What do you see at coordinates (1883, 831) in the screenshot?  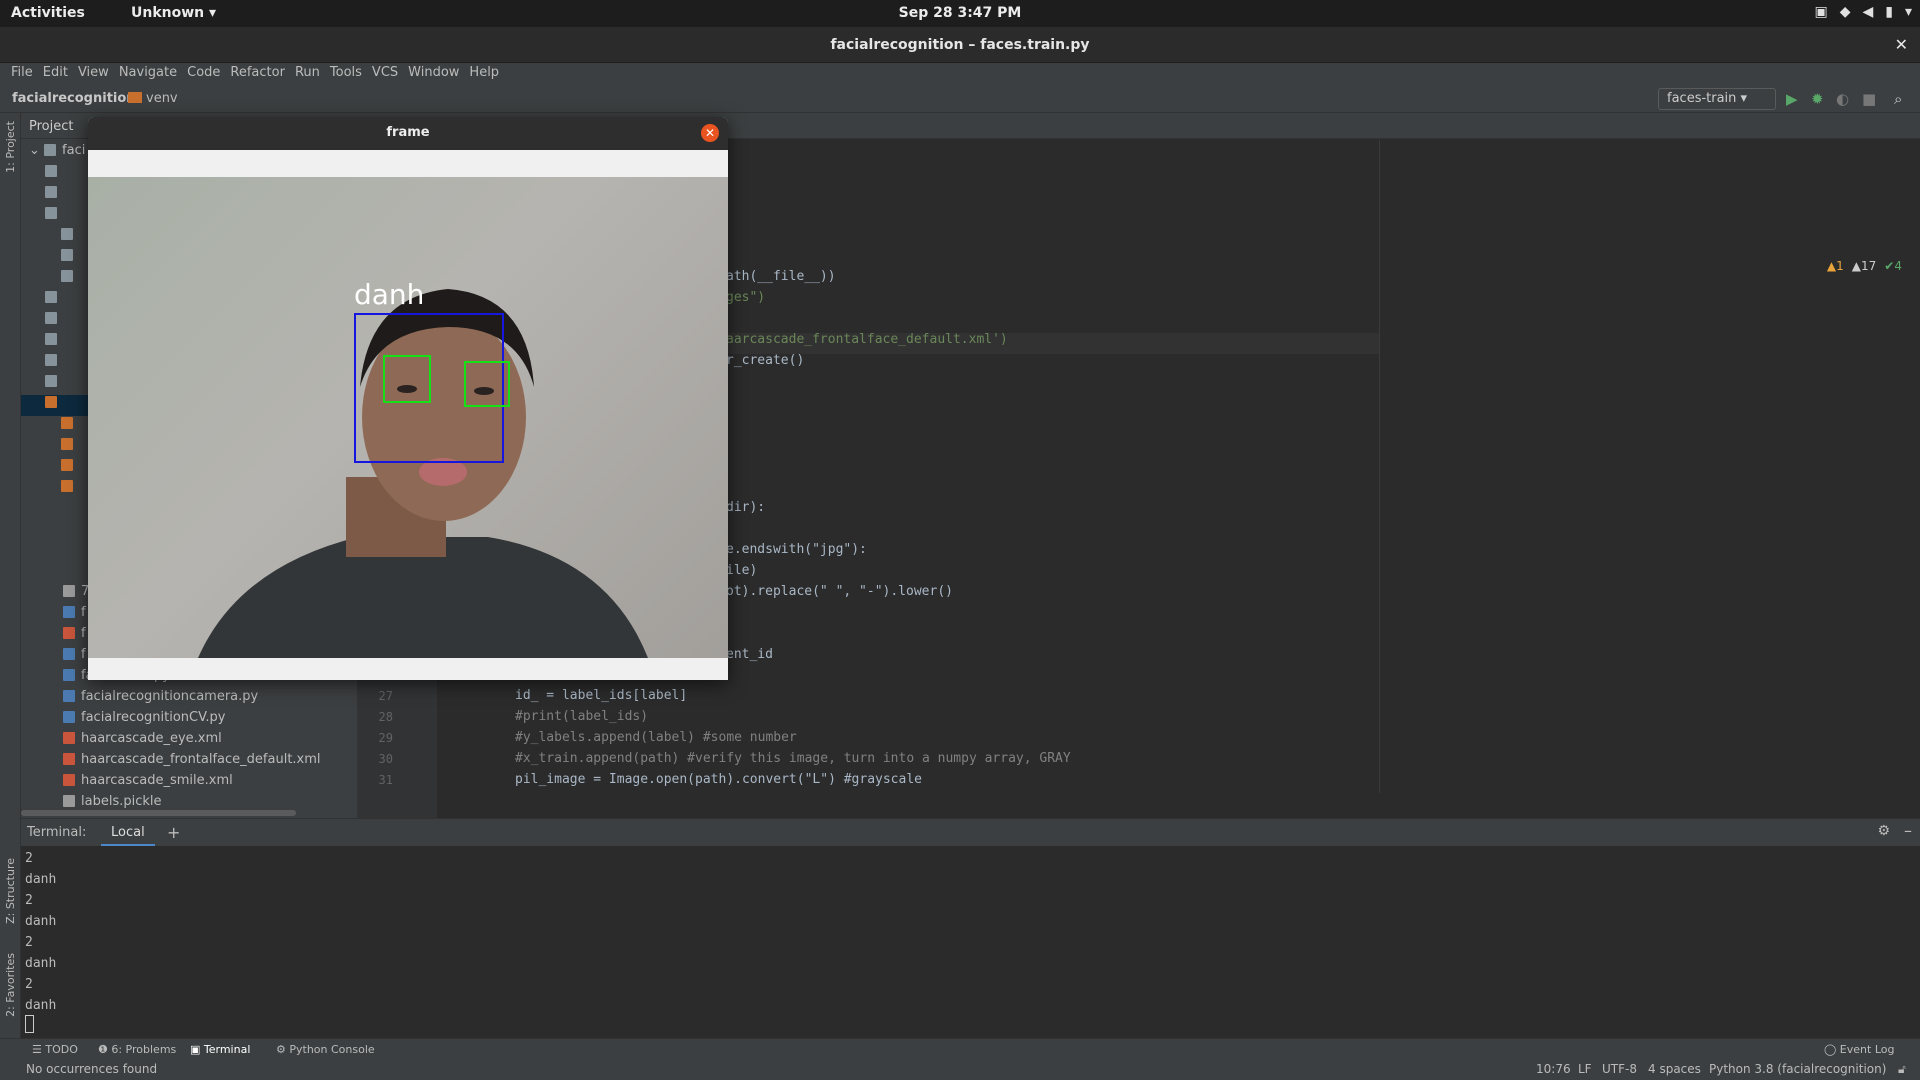 I see `gear-icon: ⚙` at bounding box center [1883, 831].